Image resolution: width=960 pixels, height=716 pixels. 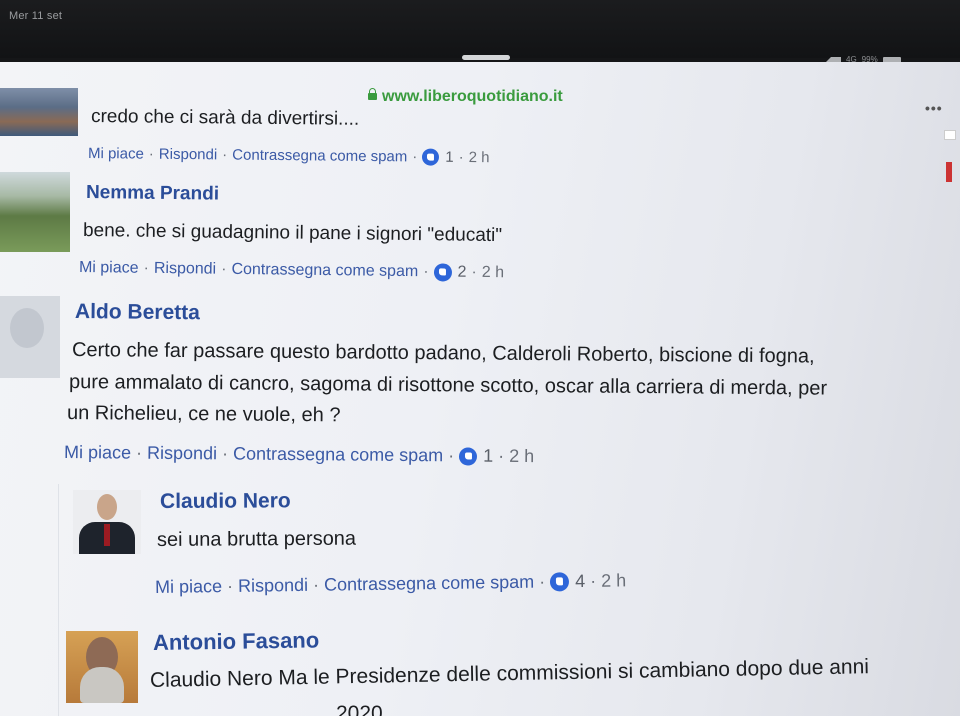 What do you see at coordinates (480, 32) in the screenshot?
I see `status-bar: Mer 11 set 4G 99%` at bounding box center [480, 32].